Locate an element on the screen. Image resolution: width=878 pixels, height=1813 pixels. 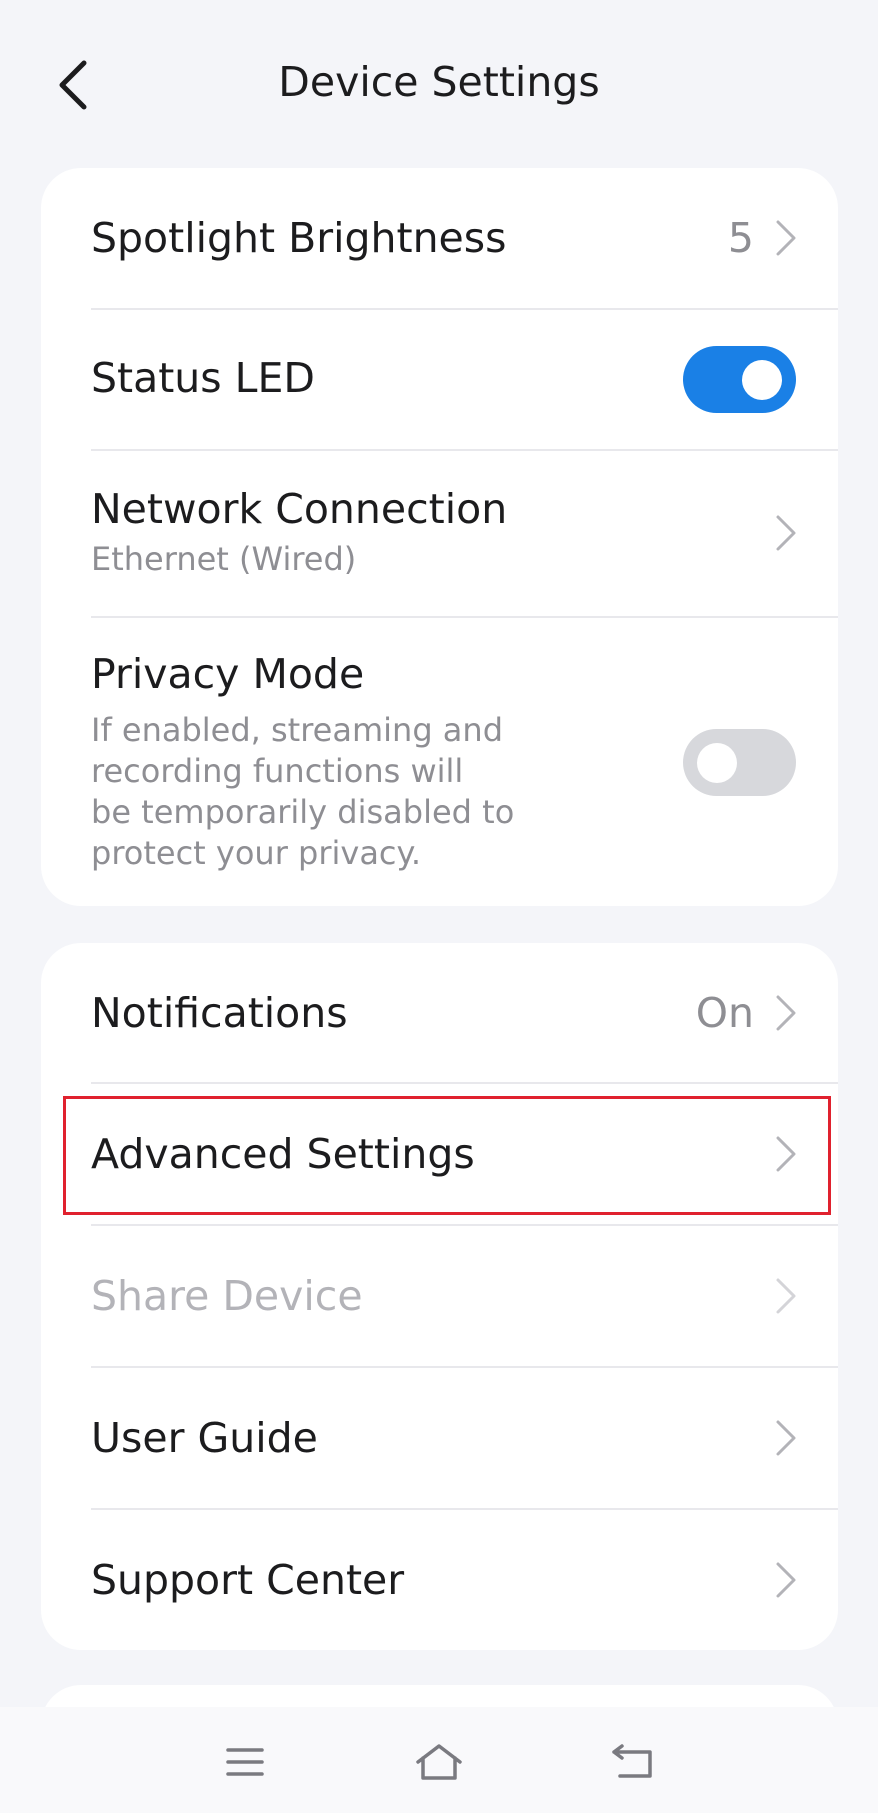
share-device-label: Share Device is located at coordinates (227, 1296).